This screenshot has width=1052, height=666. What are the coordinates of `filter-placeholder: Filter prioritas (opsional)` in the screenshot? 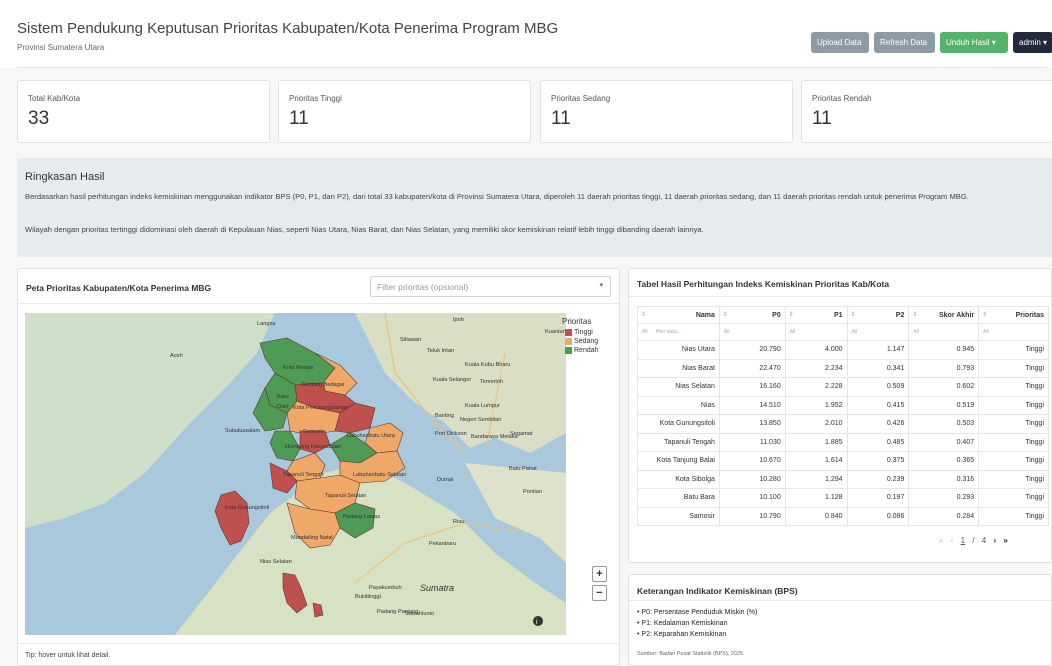 It's located at (423, 287).